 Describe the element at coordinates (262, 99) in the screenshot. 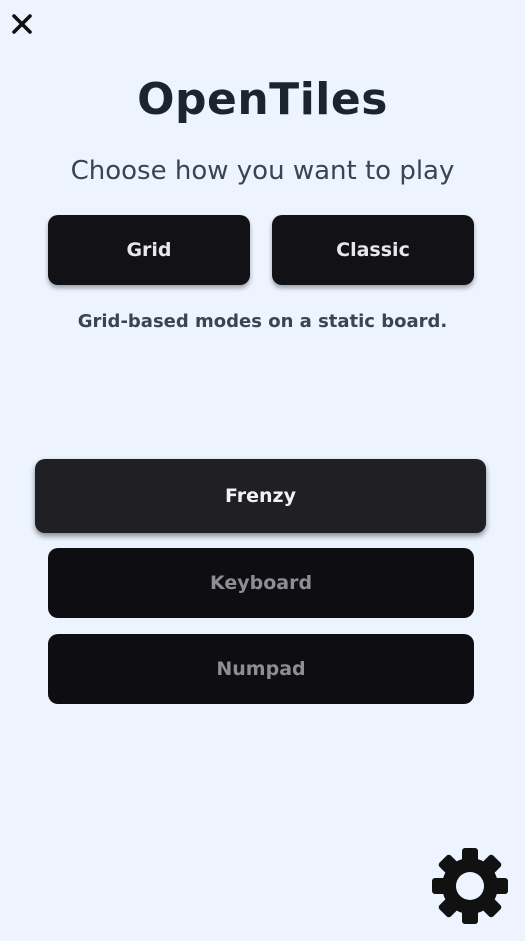

I see `app-title: OpenTiles` at that location.